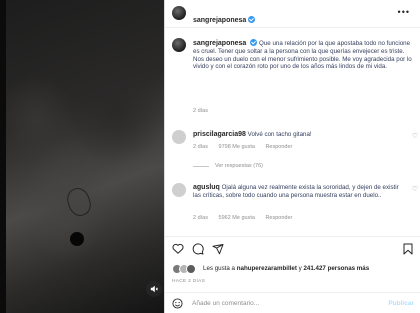 The image size is (420, 313). I want to click on caption-time: 2 días, so click(200, 111).